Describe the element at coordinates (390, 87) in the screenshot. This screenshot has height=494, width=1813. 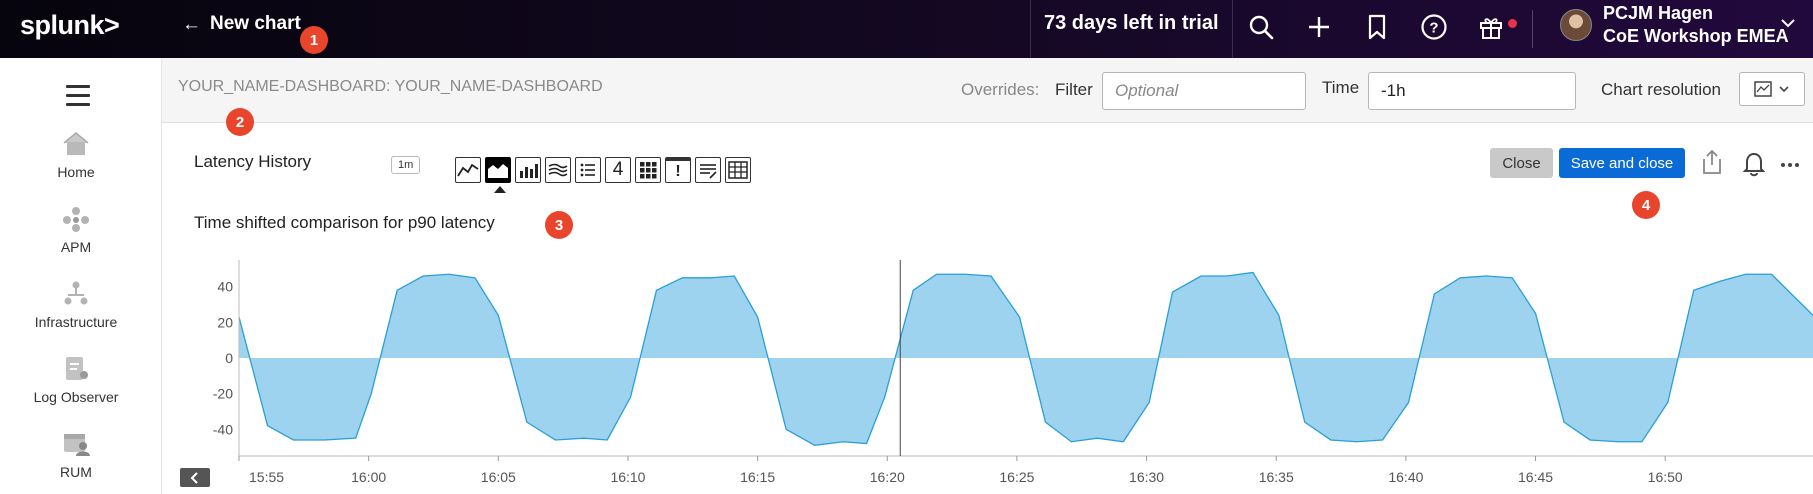
I see `breadcrumb: YOUR_NAME-DASHBOARD` at that location.